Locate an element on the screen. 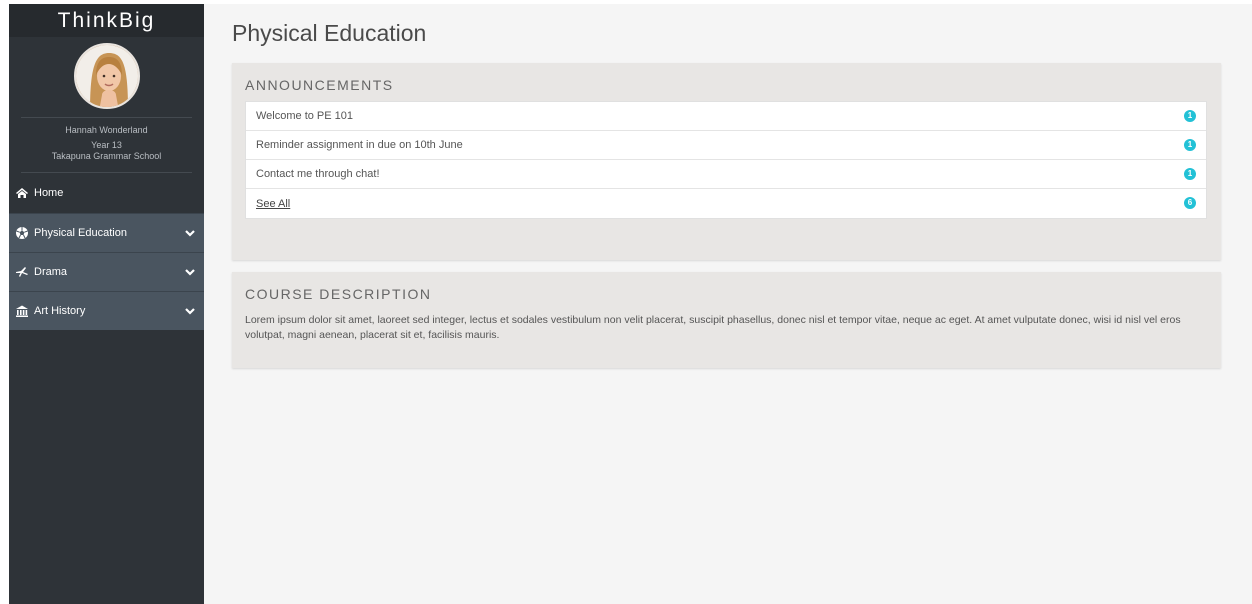 Image resolution: width=1252 pixels, height=604 pixels. avatar is located at coordinates (106, 76).